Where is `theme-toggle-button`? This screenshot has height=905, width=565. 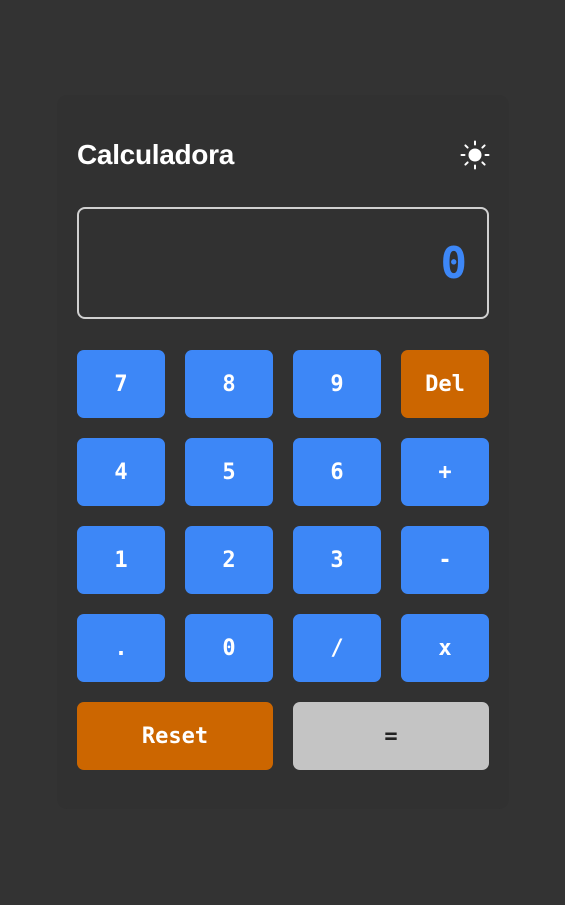 theme-toggle-button is located at coordinates (475, 155).